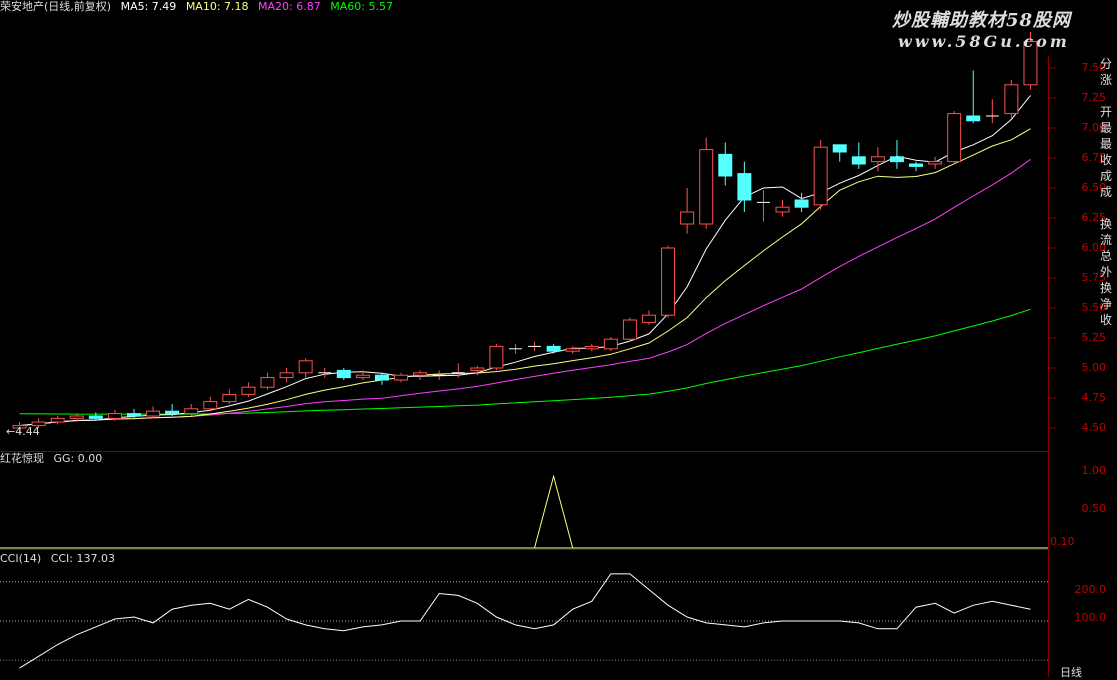 Image resolution: width=1117 pixels, height=680 pixels. I want to click on side-panel-item: 净, so click(1106, 304).